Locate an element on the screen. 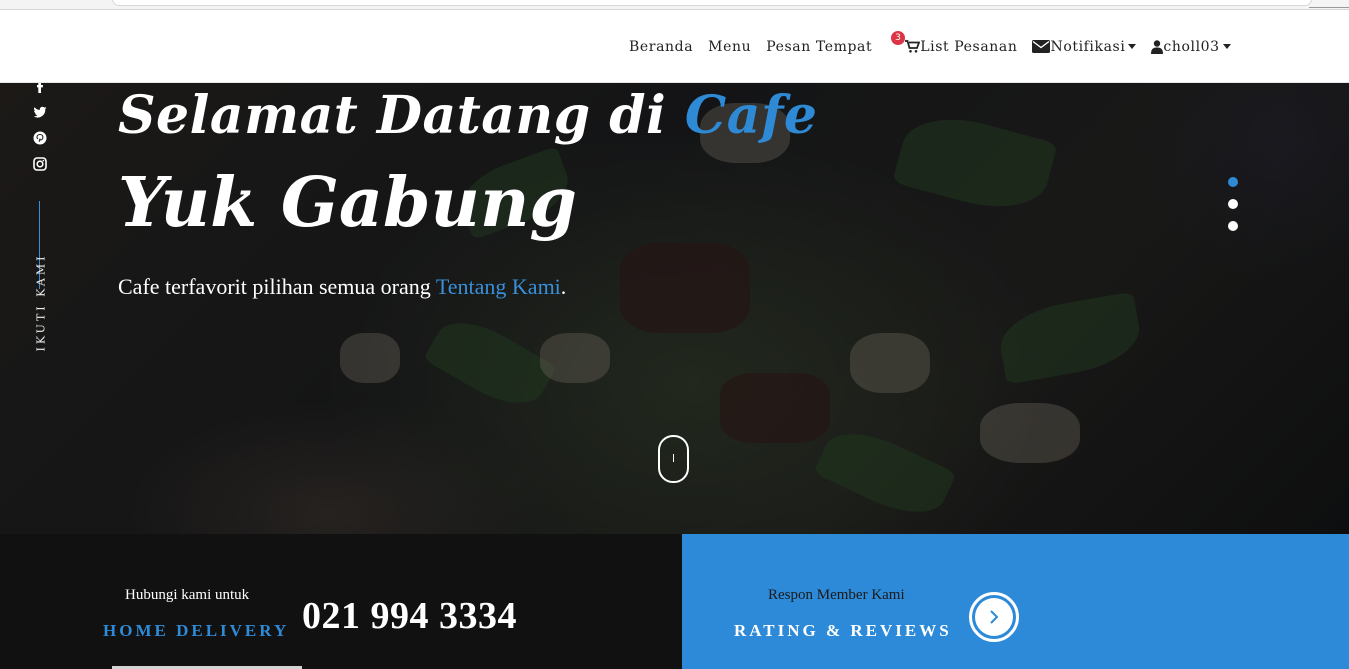  home-delivery-label: HOME DELIVERY is located at coordinates (196, 630).